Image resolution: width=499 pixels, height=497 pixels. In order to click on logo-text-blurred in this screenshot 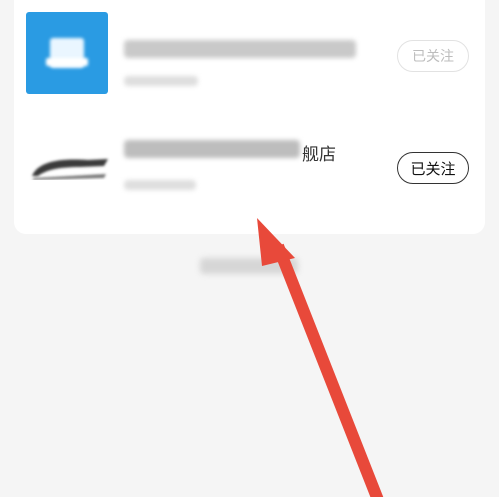, I will do `click(67, 62)`.